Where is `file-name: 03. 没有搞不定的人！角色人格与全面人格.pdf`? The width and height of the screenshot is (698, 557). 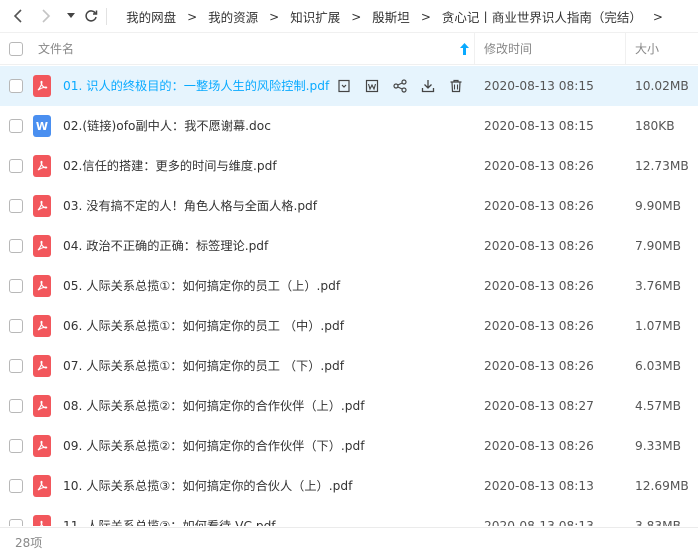 file-name: 03. 没有搞不定的人！角色人格与全面人格.pdf is located at coordinates (190, 206).